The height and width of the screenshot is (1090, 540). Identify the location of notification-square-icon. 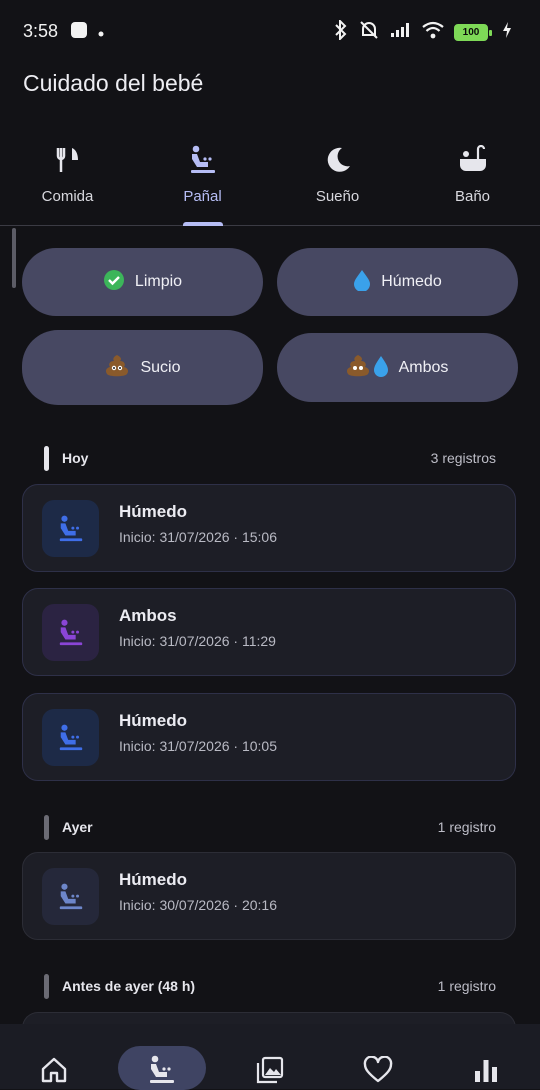
(79, 32).